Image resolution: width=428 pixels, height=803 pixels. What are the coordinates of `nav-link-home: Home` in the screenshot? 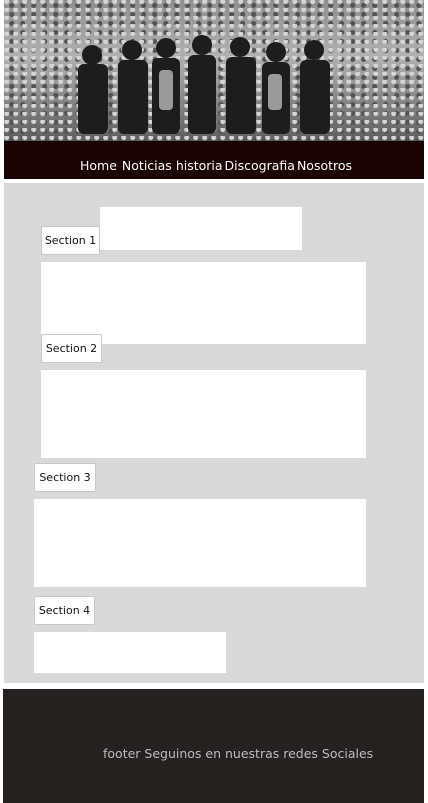 It's located at (98, 165).